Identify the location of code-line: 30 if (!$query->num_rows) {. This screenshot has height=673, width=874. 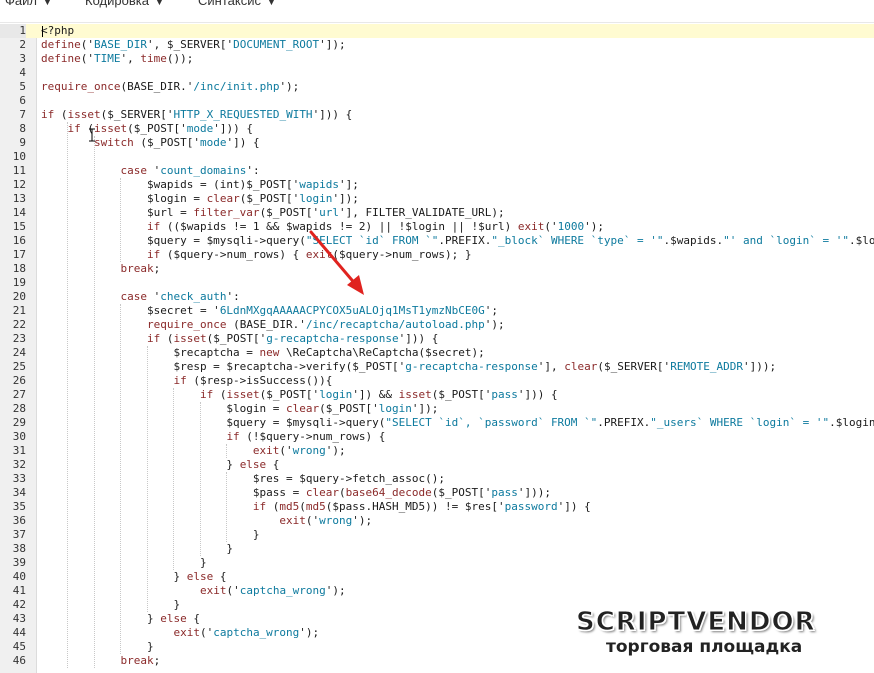
(437, 437).